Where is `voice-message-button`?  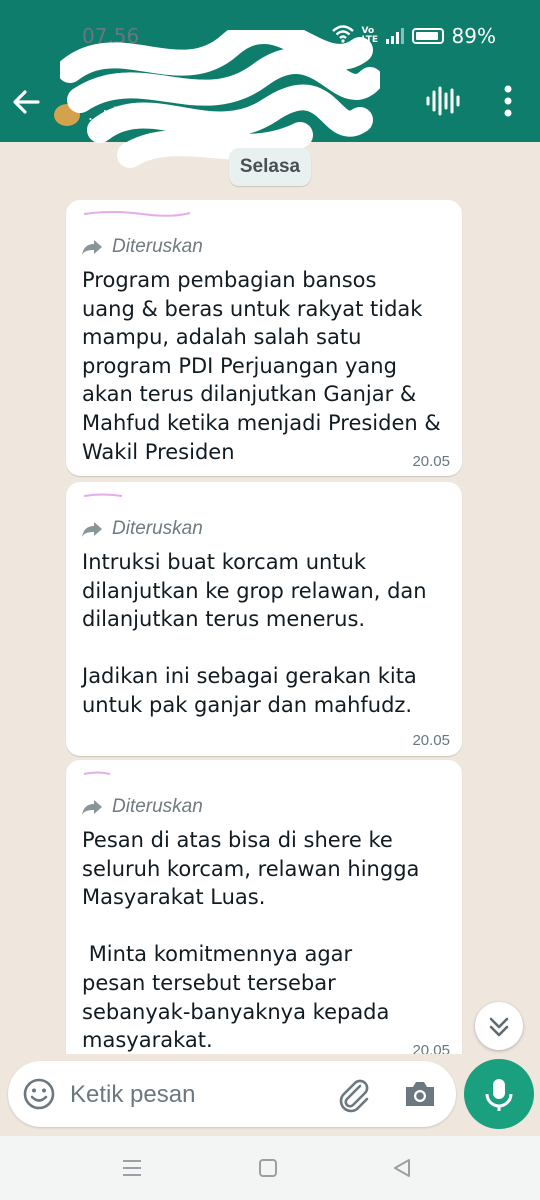 voice-message-button is located at coordinates (499, 1094).